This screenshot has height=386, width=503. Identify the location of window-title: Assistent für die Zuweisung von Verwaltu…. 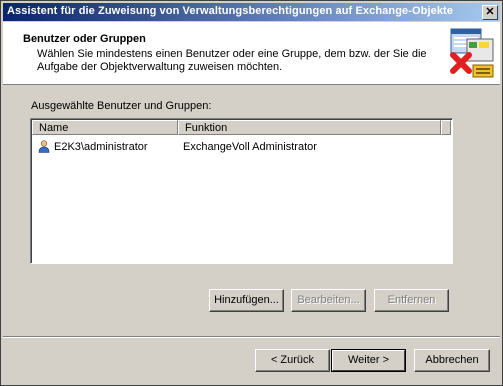
(230, 11).